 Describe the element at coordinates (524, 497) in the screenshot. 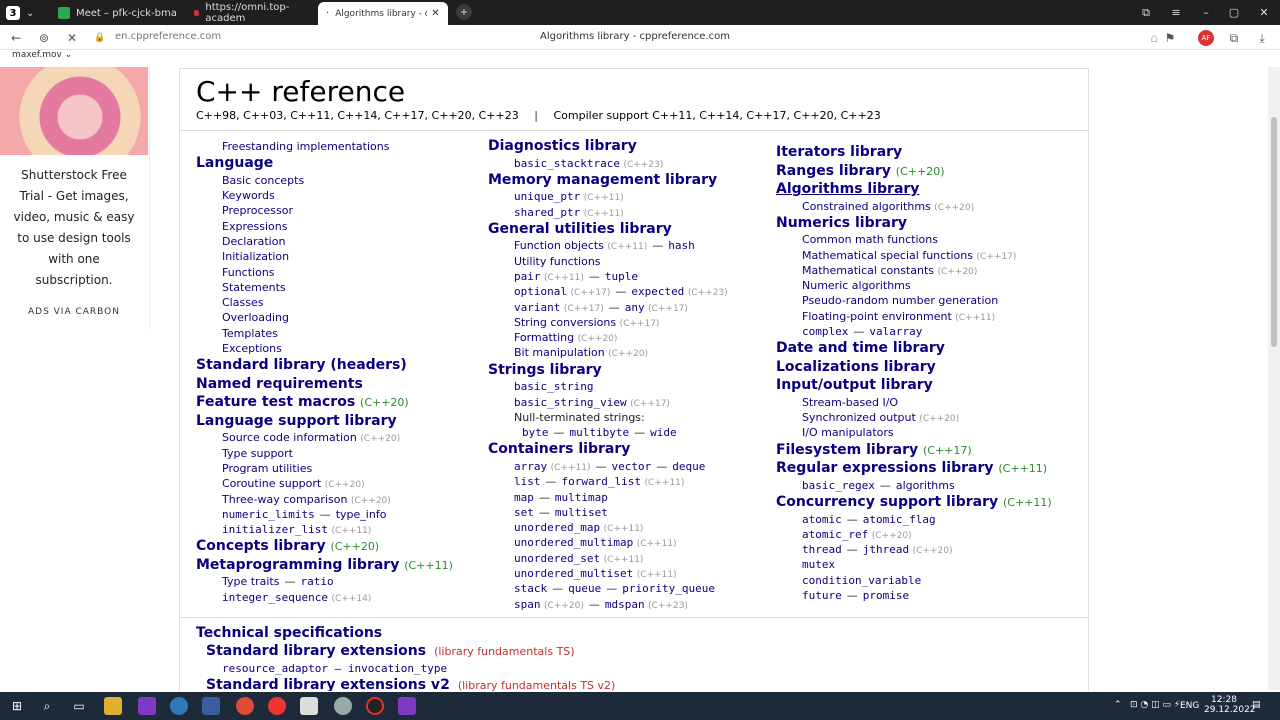

I see `link-map: map` at that location.